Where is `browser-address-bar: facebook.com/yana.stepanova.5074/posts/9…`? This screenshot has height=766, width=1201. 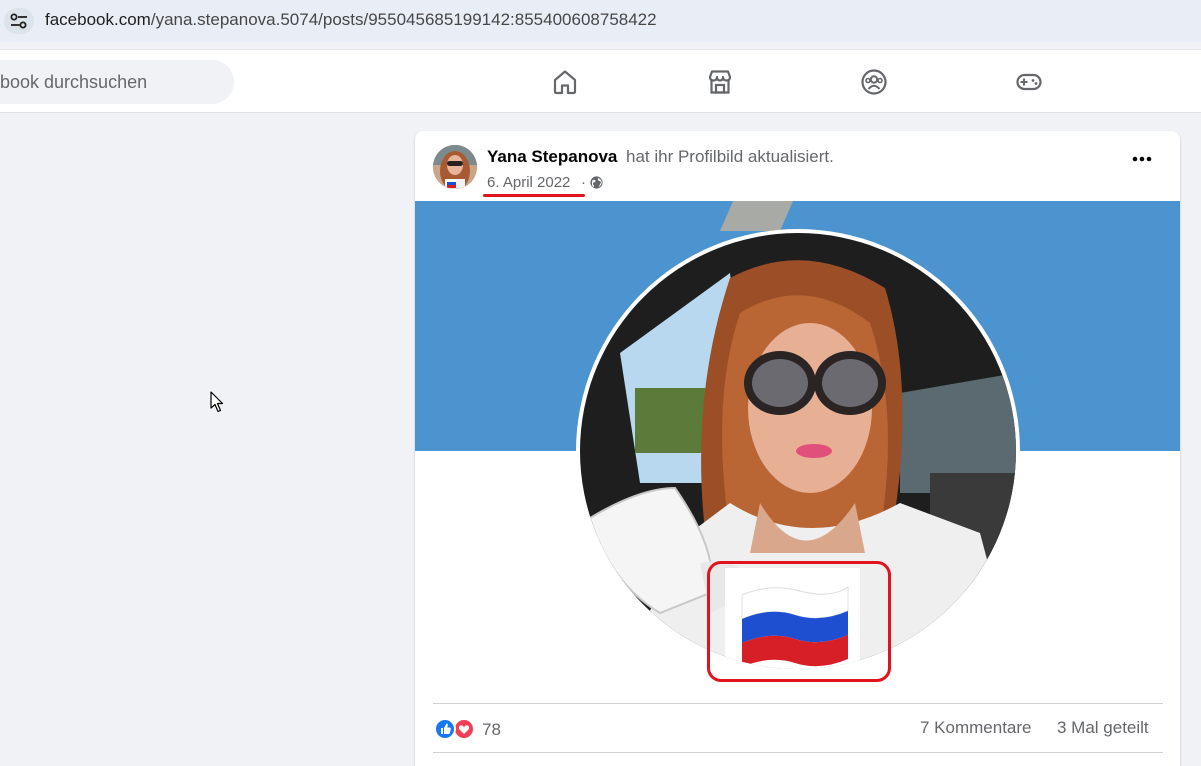 browser-address-bar: facebook.com/yana.stepanova.5074/posts/9… is located at coordinates (600, 21).